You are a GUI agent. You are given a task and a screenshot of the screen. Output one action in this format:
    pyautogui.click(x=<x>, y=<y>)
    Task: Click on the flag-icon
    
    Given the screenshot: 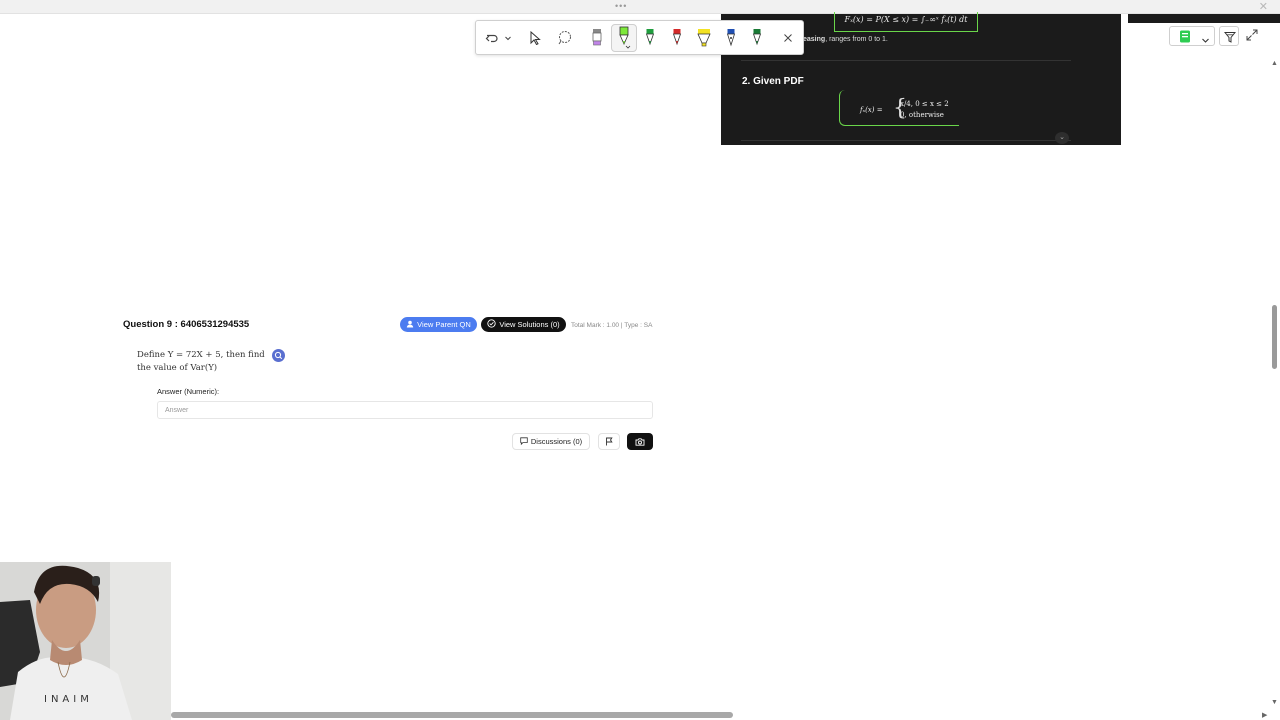 What is the action you would take?
    pyautogui.click(x=609, y=442)
    